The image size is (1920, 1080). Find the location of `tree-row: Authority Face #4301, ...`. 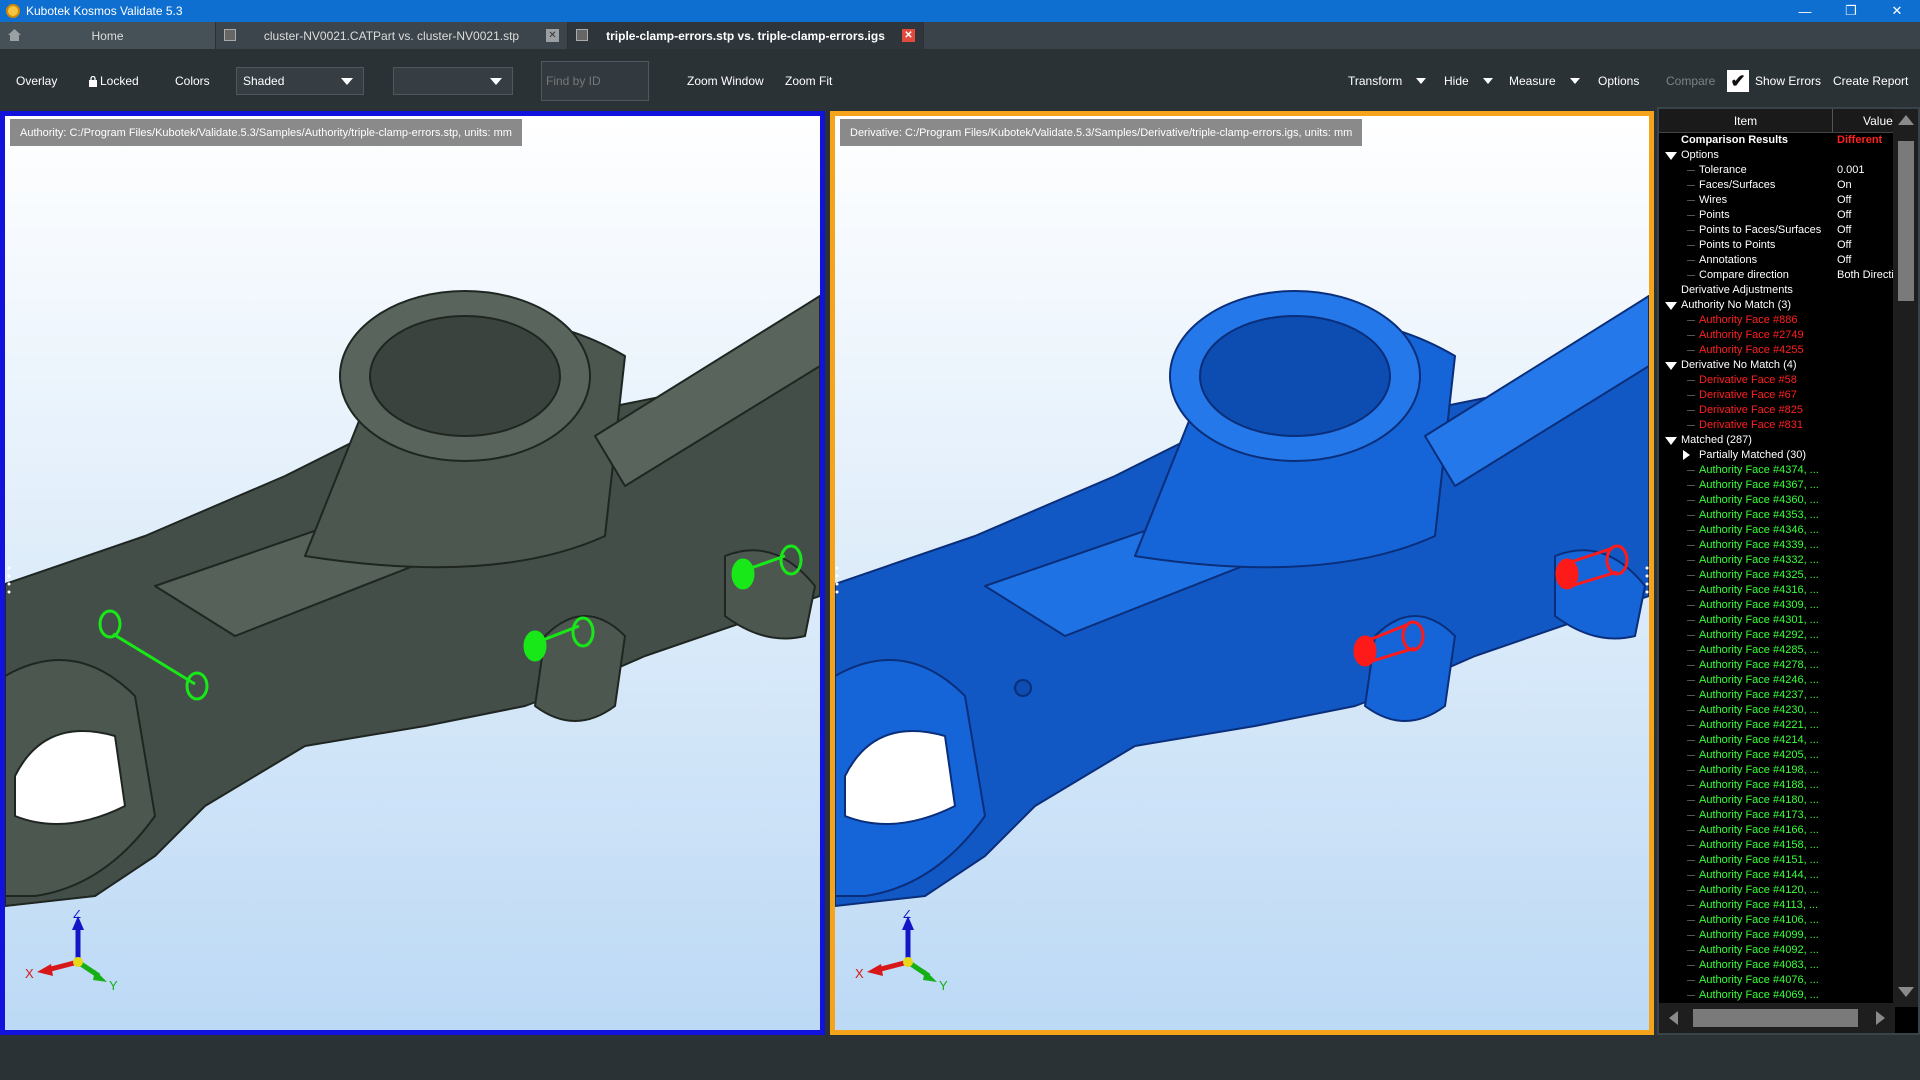

tree-row: Authority Face #4301, ... is located at coordinates (1777, 620).